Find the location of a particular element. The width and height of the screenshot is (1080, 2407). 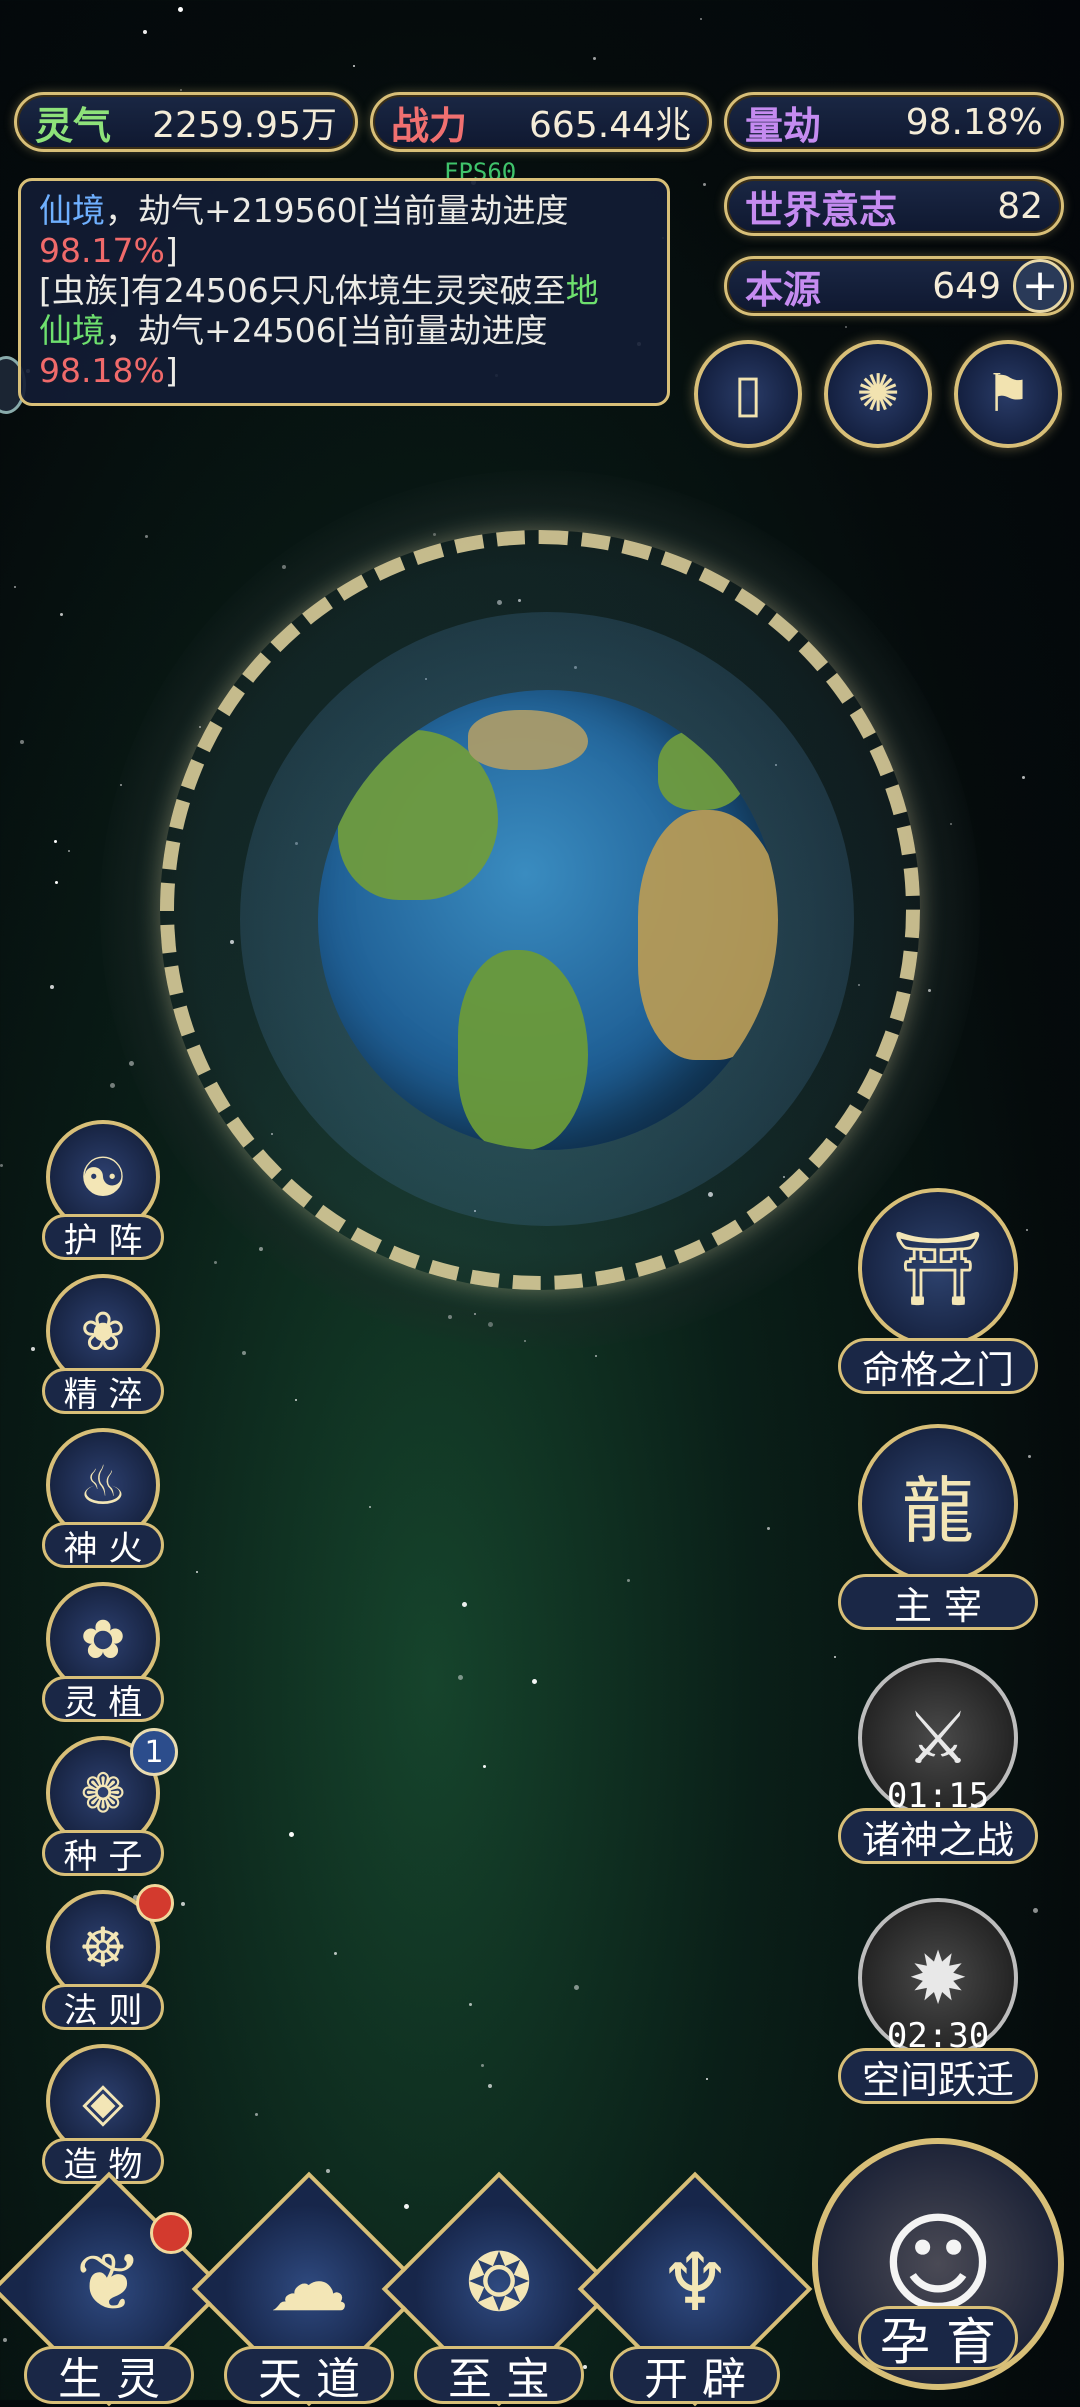

log-text: ] is located at coordinates (171, 370).